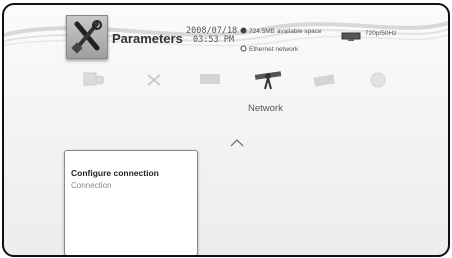  I want to click on satellite-icon, so click(268, 79).